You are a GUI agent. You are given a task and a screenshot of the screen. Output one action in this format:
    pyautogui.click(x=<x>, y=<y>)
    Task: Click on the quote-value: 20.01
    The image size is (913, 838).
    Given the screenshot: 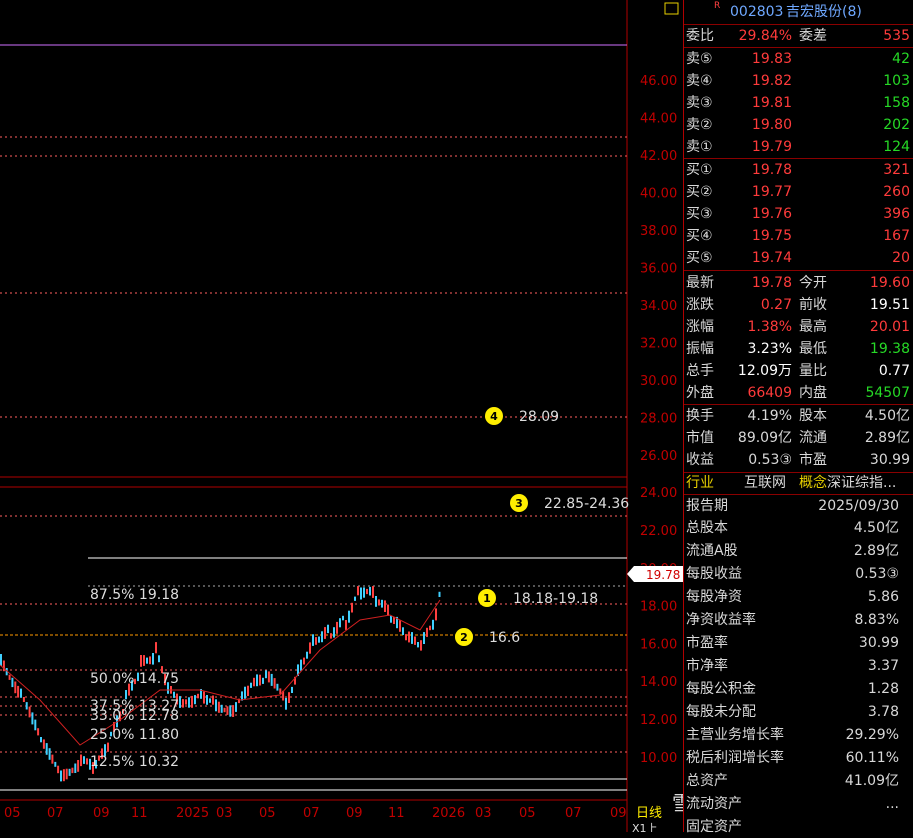 What is the action you would take?
    pyautogui.click(x=889, y=327)
    